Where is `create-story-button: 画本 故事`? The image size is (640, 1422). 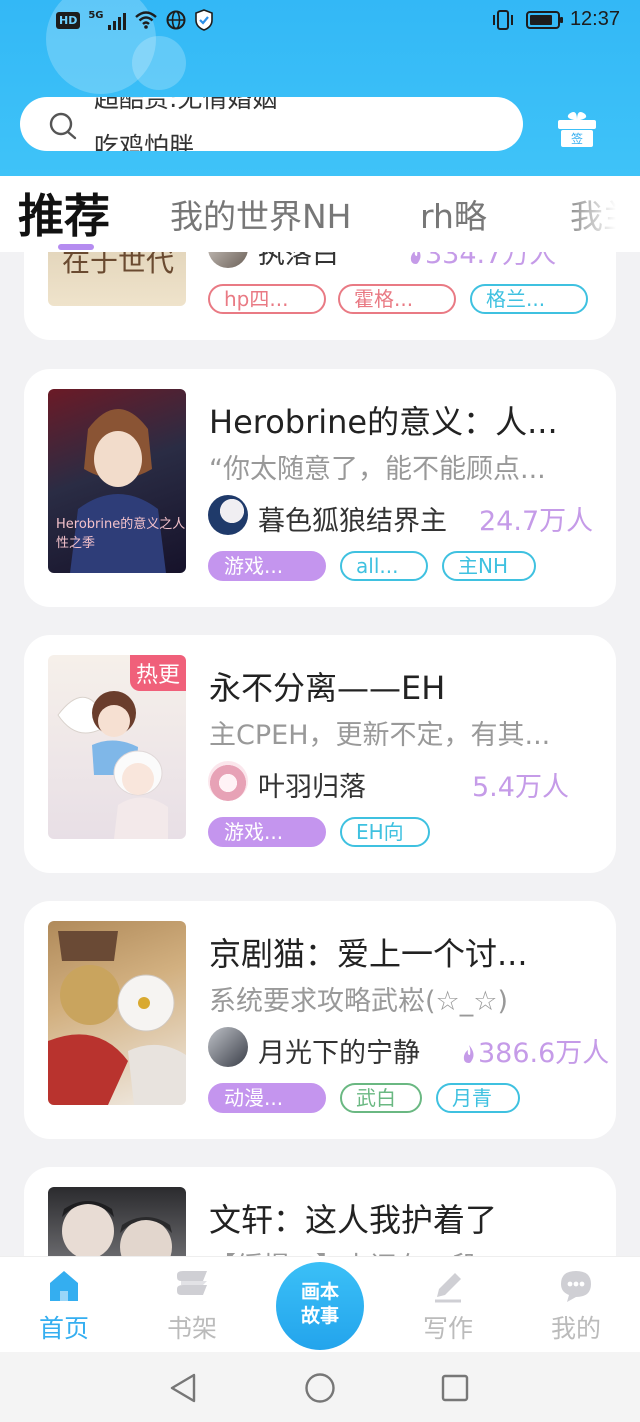
create-story-button: 画本 故事 is located at coordinates (320, 1306).